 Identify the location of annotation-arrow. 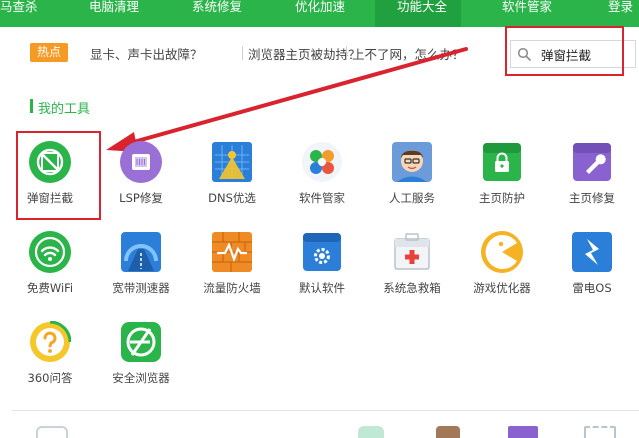
(287, 99).